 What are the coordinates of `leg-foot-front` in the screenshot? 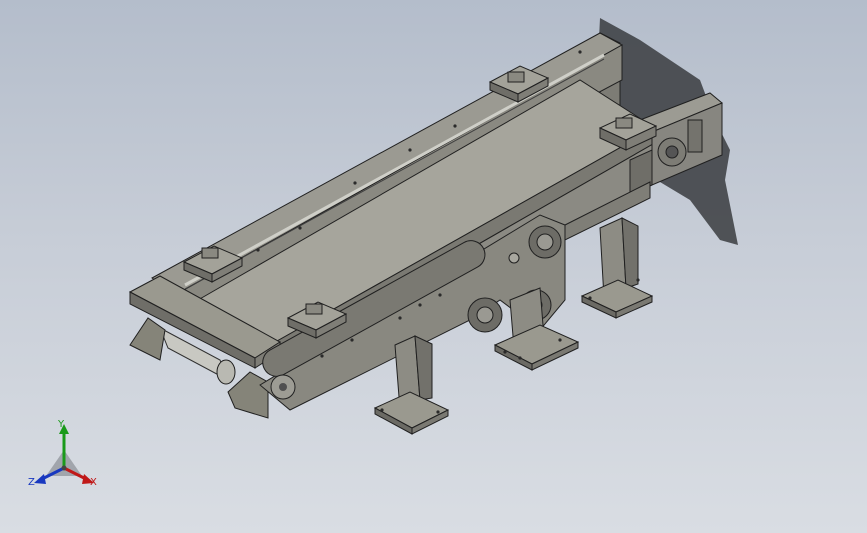 It's located at (411, 410).